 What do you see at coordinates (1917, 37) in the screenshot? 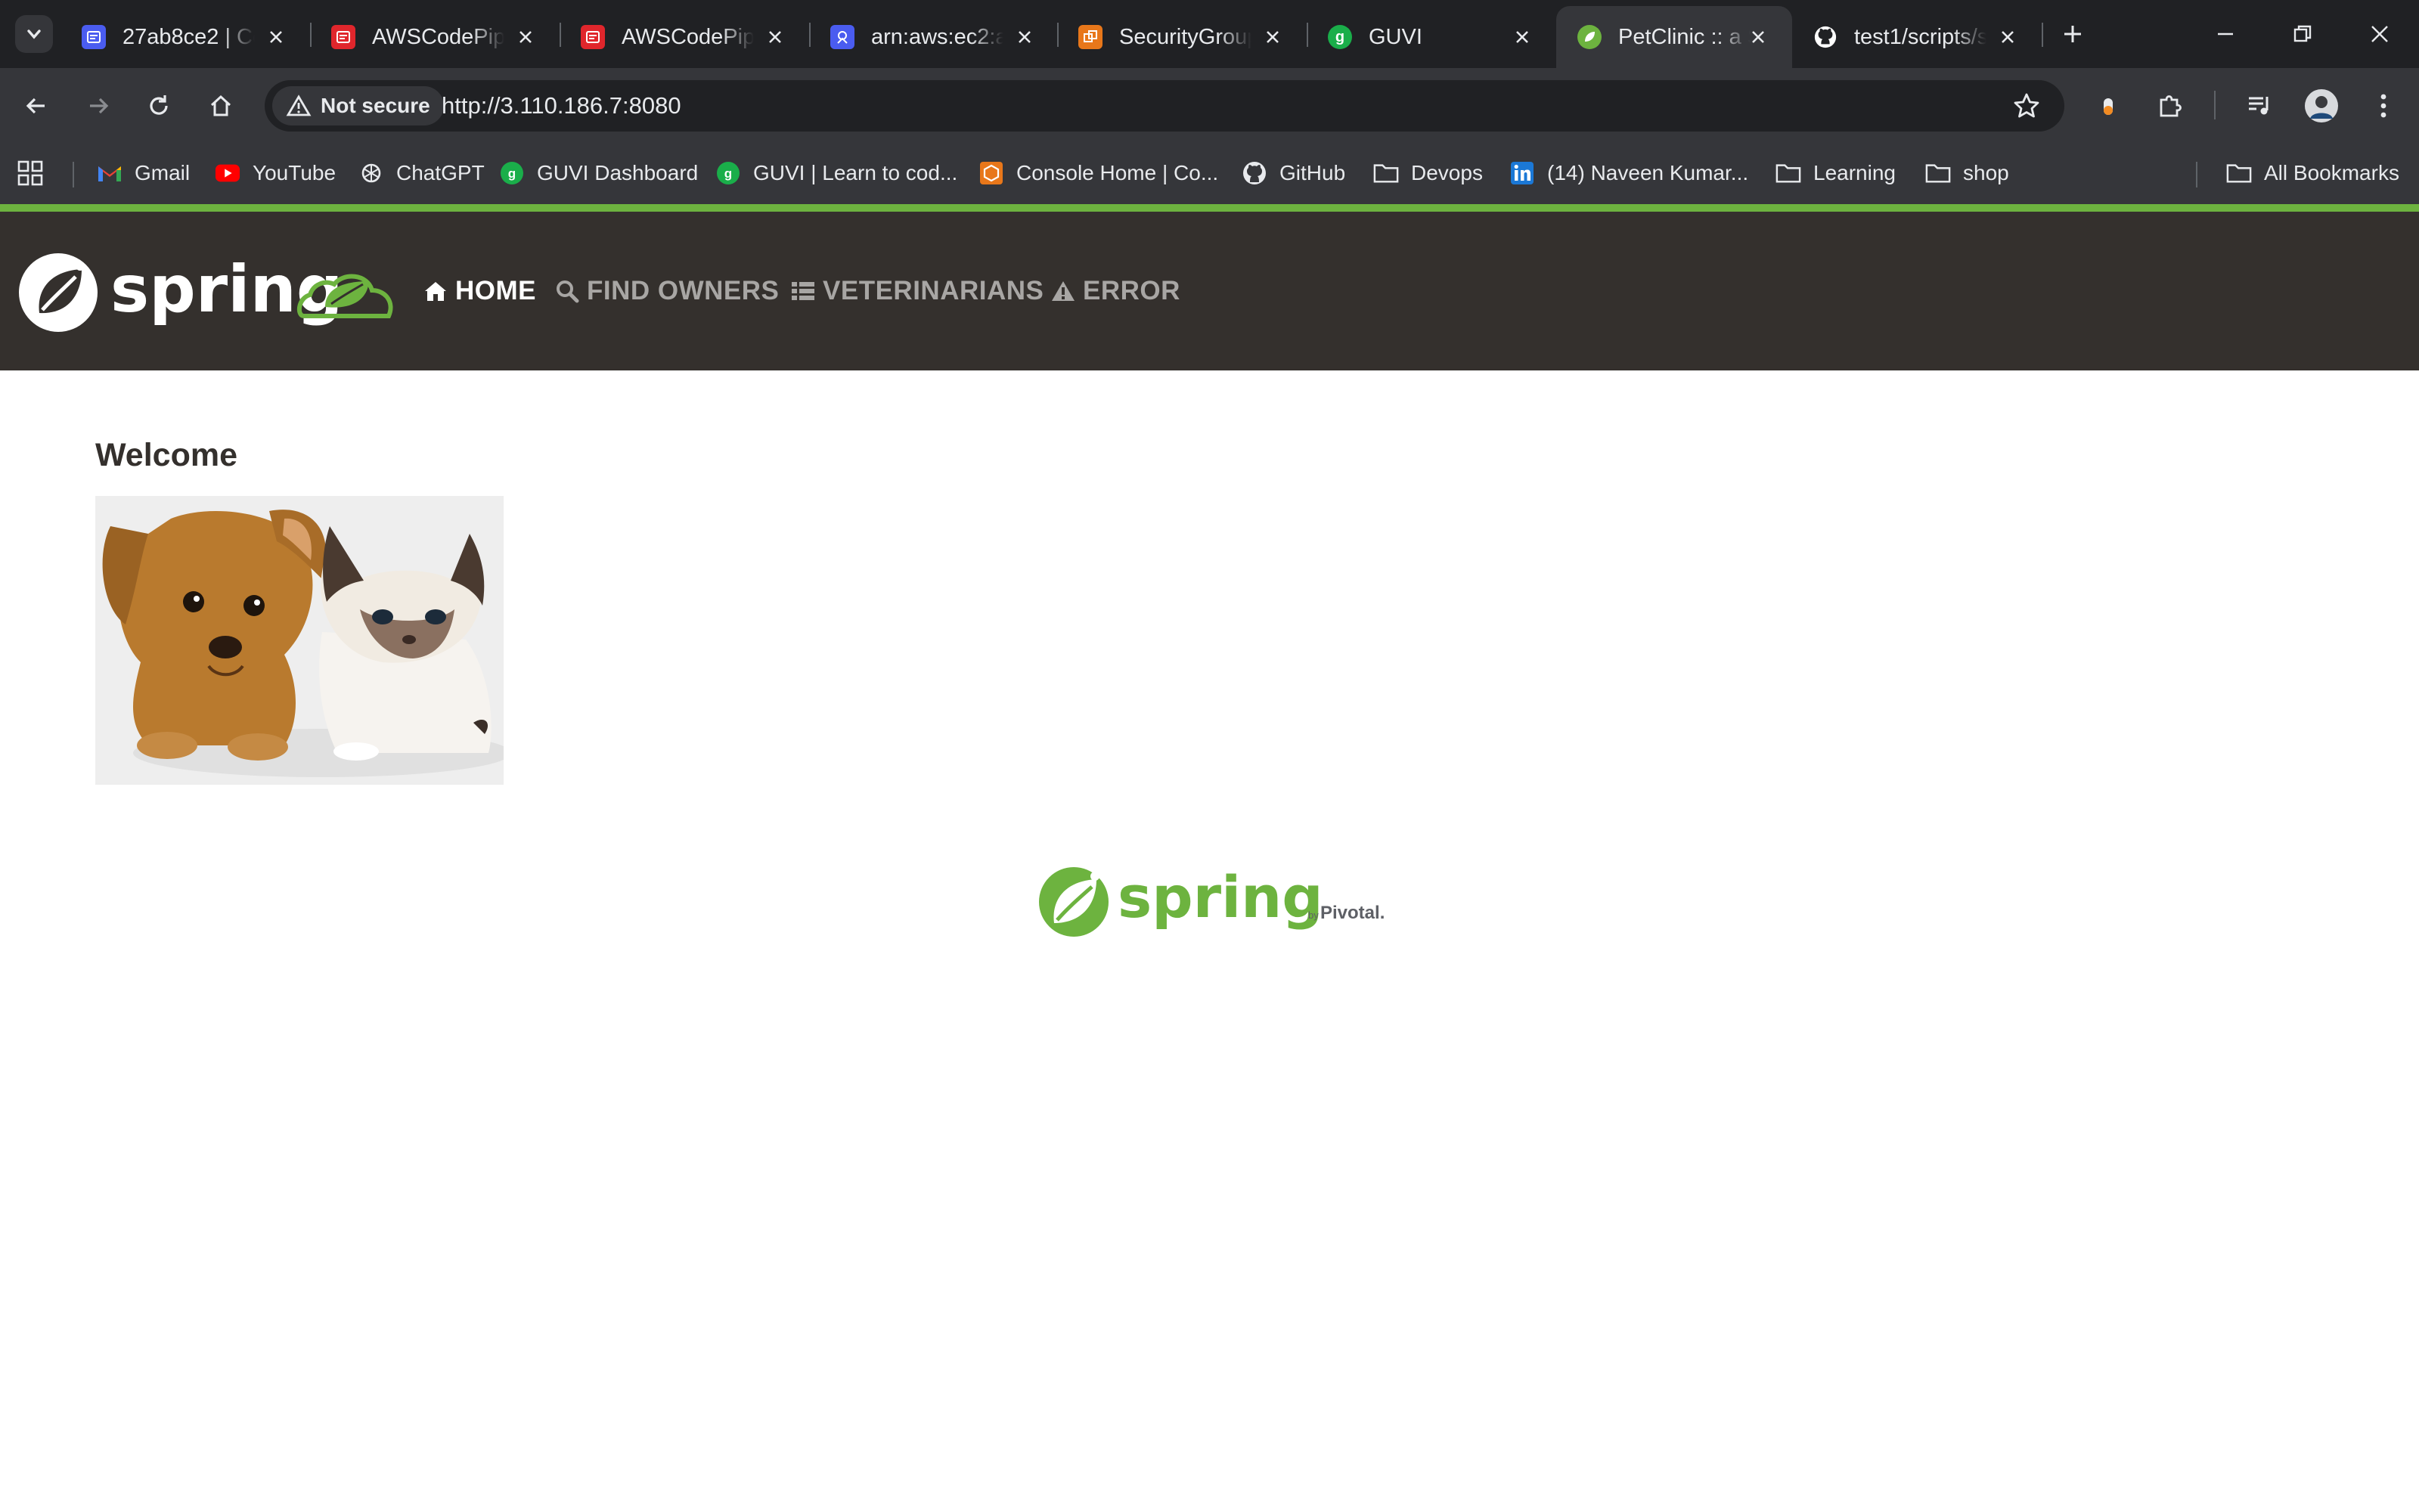
I see `browser-tab: test1/scripts/s` at bounding box center [1917, 37].